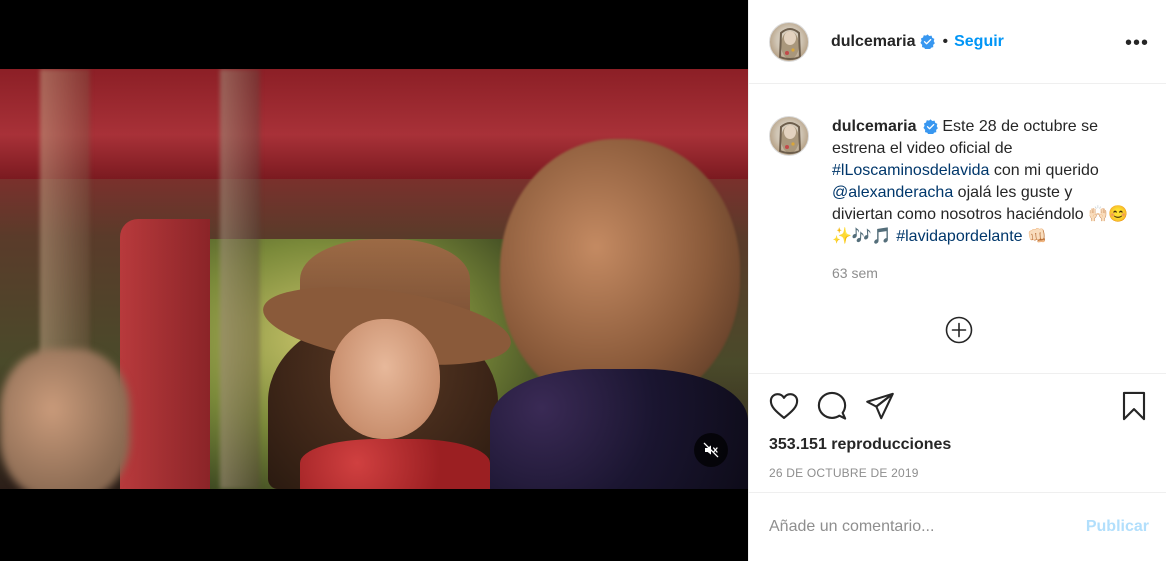 This screenshot has width=1166, height=561. I want to click on muted-audio-icon, so click(711, 450).